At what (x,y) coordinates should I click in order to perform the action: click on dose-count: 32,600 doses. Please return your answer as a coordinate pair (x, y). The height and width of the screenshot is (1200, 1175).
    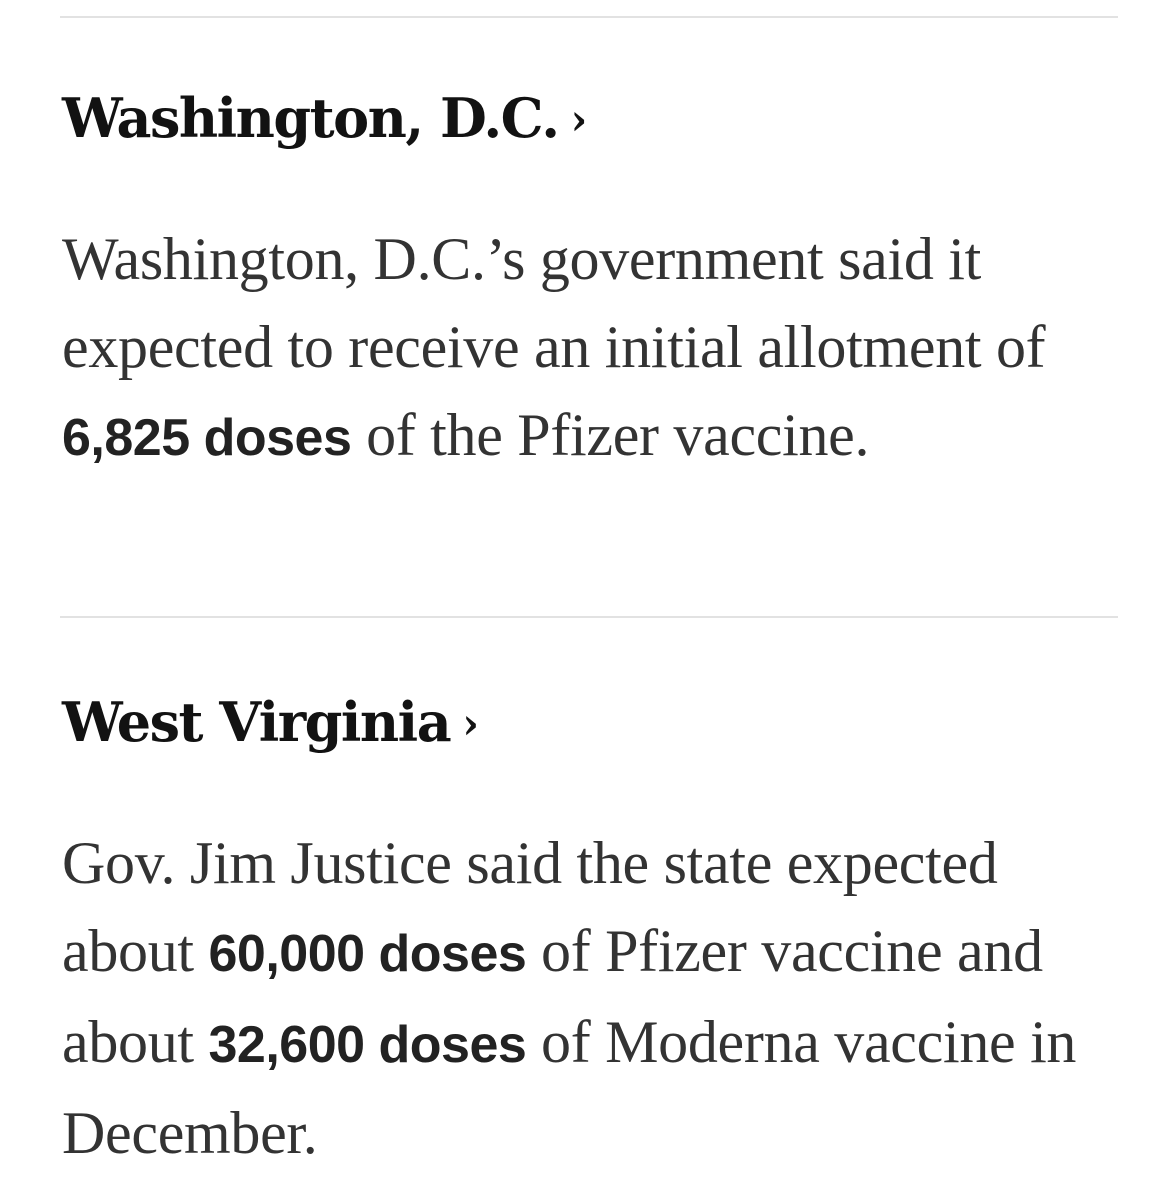
    Looking at the image, I should click on (367, 1045).